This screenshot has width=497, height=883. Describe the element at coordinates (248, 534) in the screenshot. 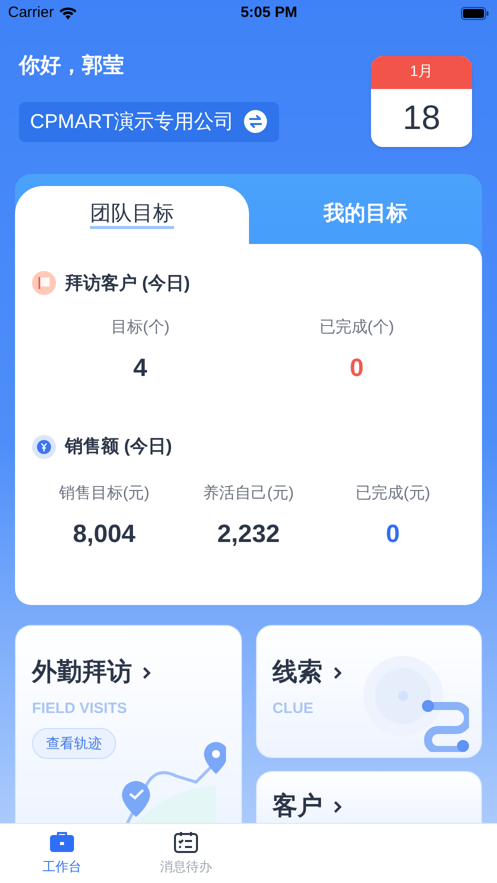

I see `metric-value: 2,232` at that location.